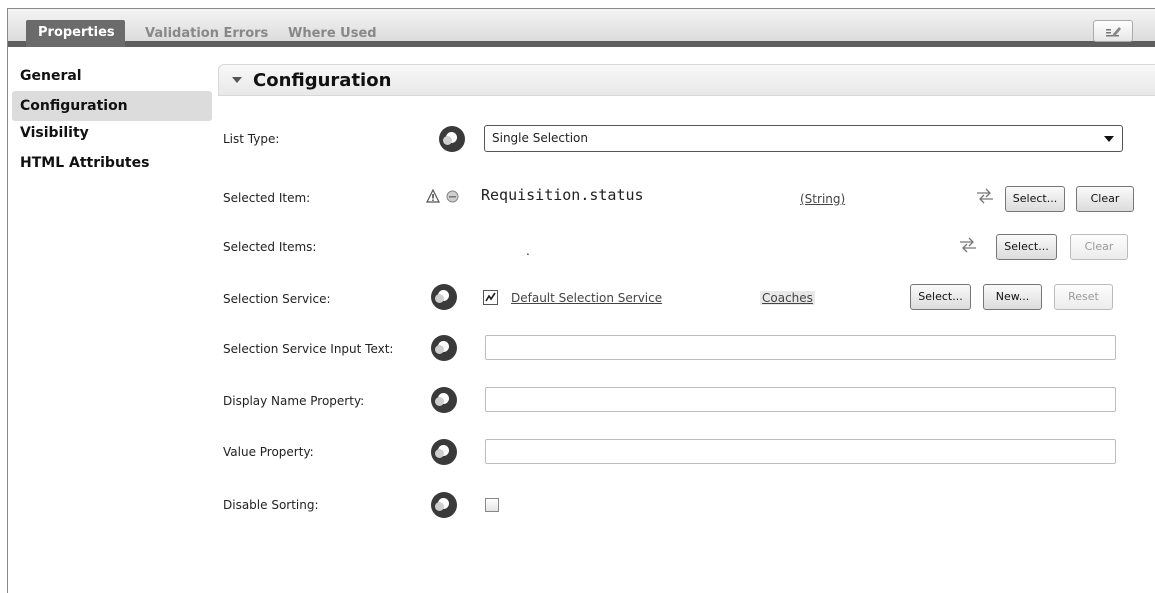  Describe the element at coordinates (251, 139) in the screenshot. I see `list-type-label: List Type:` at that location.